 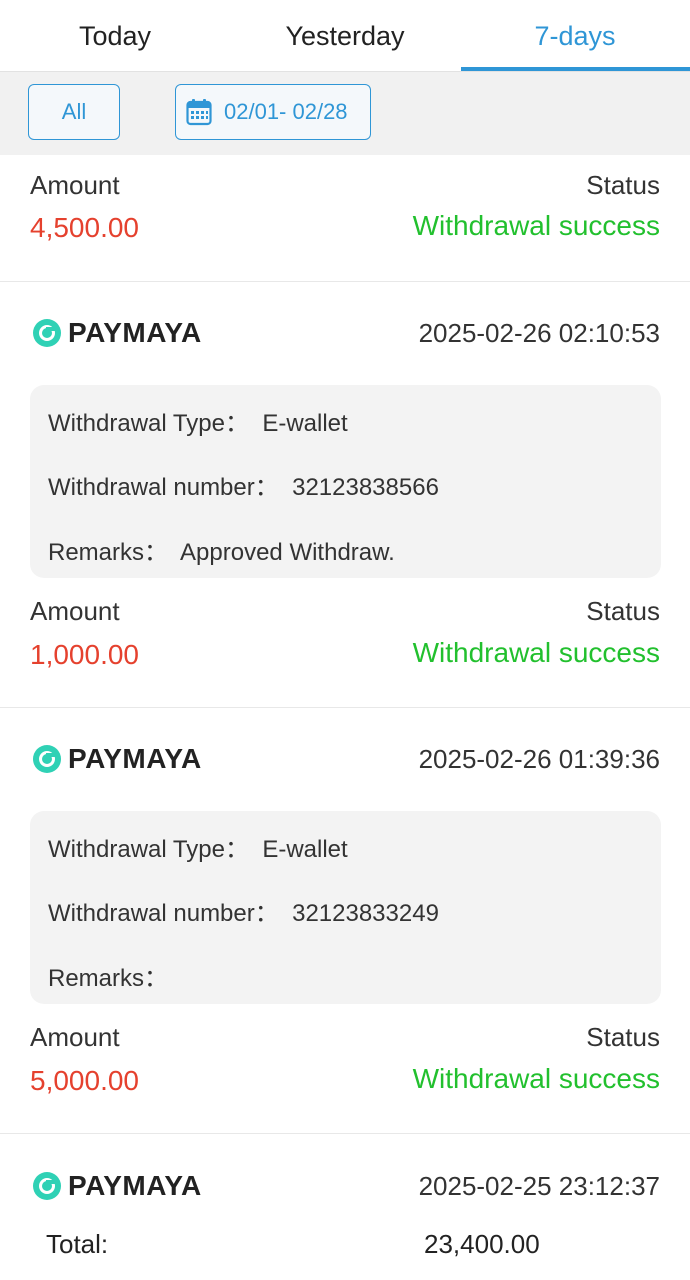 I want to click on withdrawal-number-row: Withdrawal number： 32123833249, so click(x=243, y=910).